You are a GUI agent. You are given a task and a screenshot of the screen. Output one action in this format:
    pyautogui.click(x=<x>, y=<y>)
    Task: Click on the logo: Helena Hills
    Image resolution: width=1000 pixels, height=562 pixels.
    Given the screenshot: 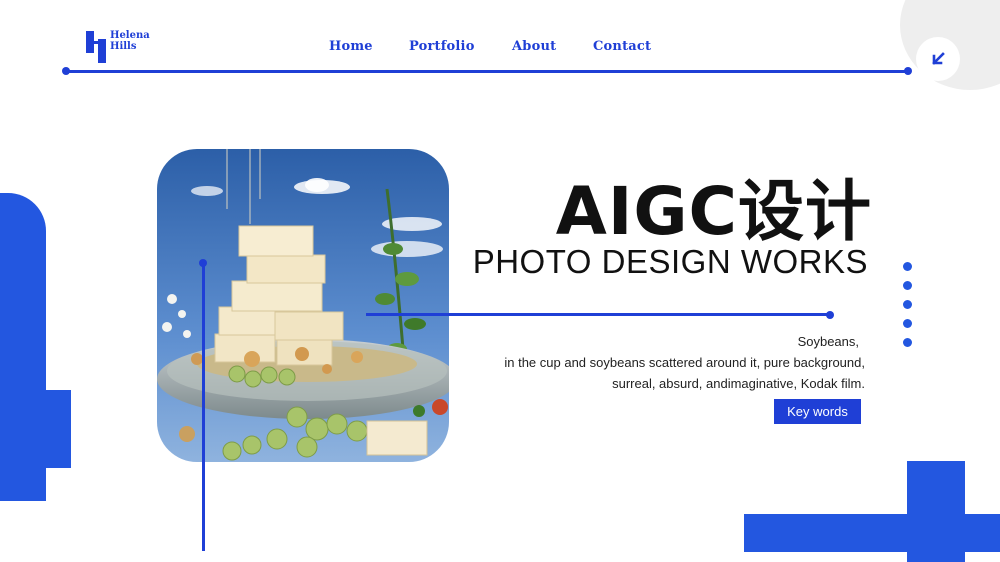 What is the action you would take?
    pyautogui.click(x=121, y=47)
    